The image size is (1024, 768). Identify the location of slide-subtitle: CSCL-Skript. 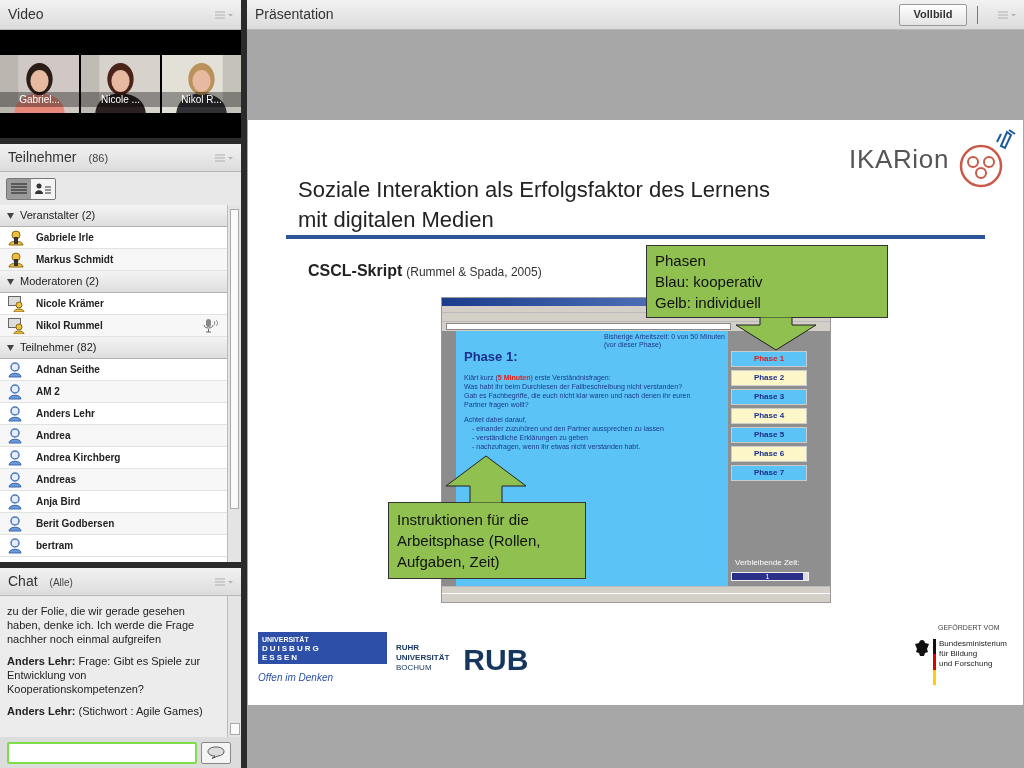
(355, 271).